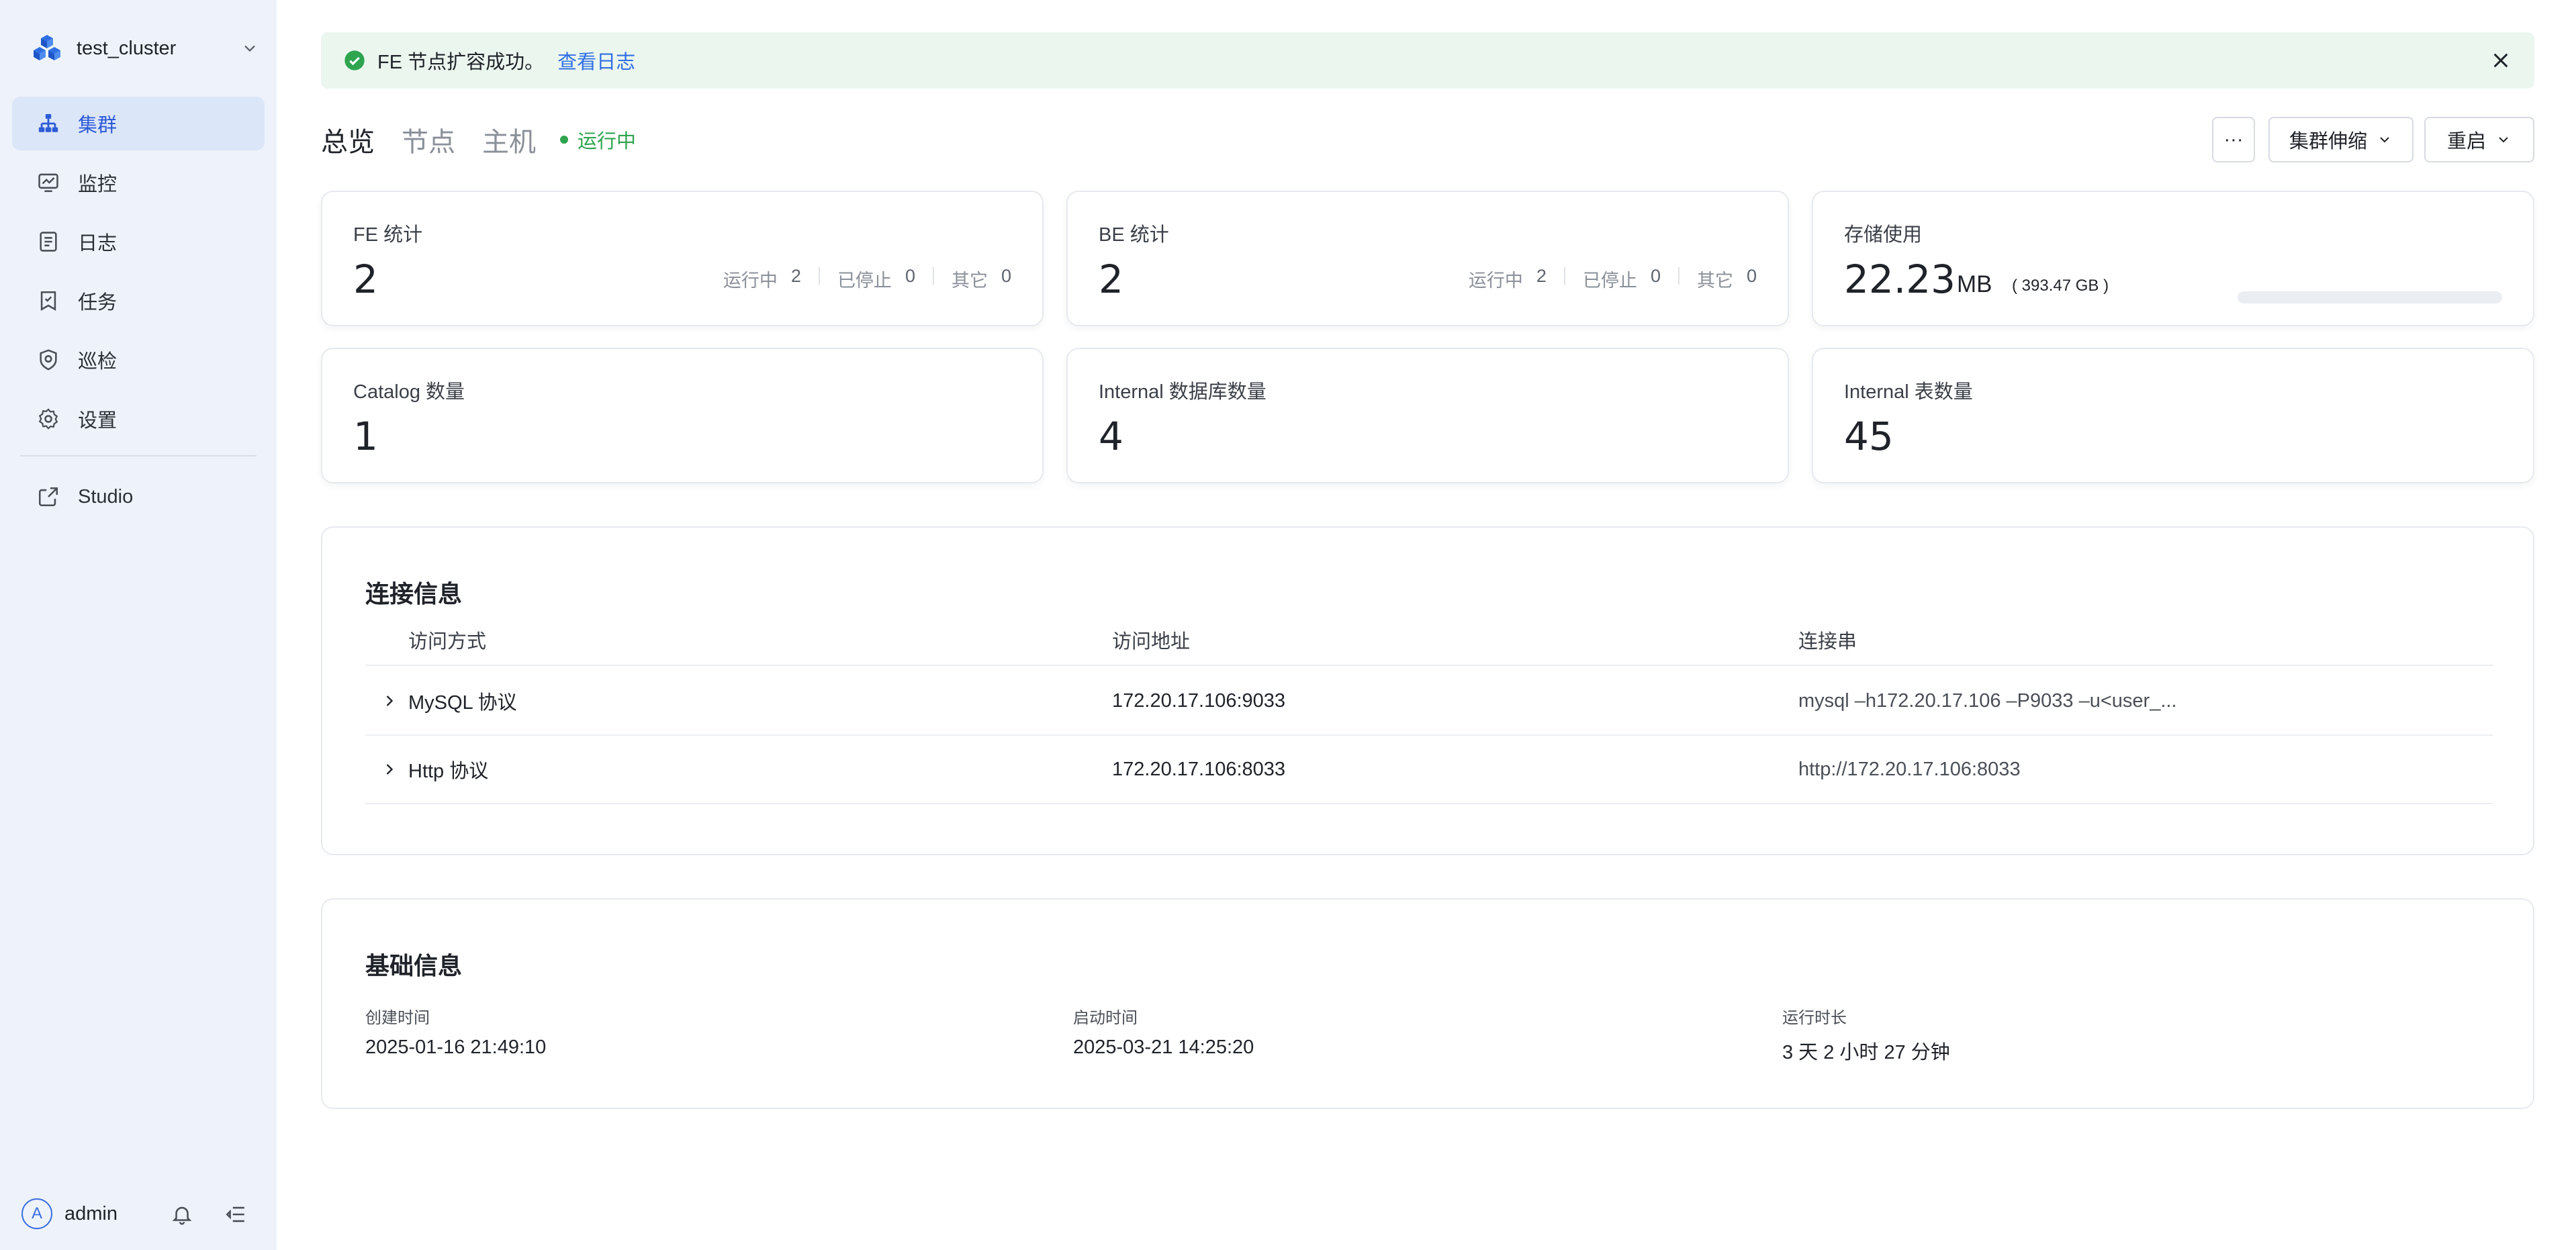  I want to click on more-button: ···, so click(2233, 140).